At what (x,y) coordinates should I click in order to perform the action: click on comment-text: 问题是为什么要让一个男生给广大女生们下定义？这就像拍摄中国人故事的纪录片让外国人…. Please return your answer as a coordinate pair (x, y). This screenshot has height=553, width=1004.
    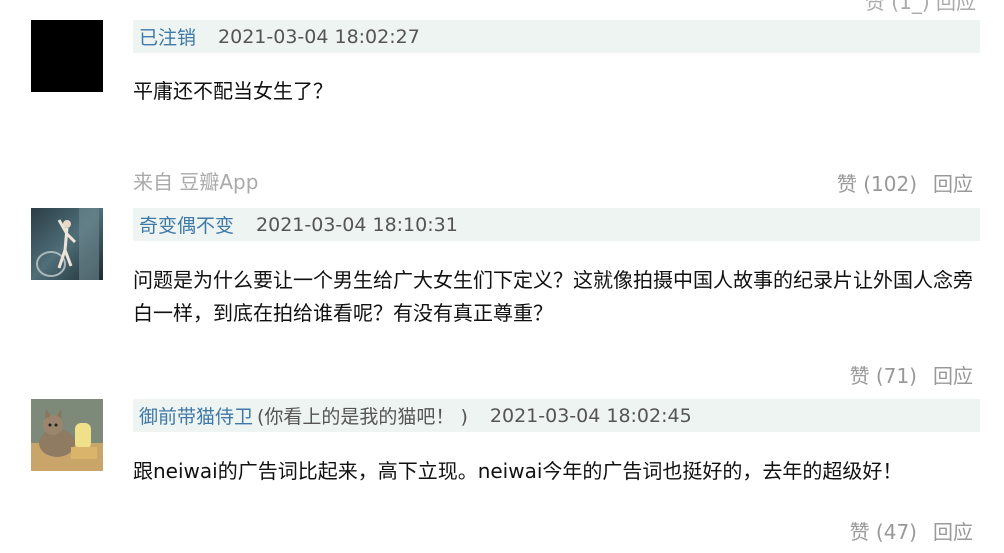
    Looking at the image, I should click on (553, 296).